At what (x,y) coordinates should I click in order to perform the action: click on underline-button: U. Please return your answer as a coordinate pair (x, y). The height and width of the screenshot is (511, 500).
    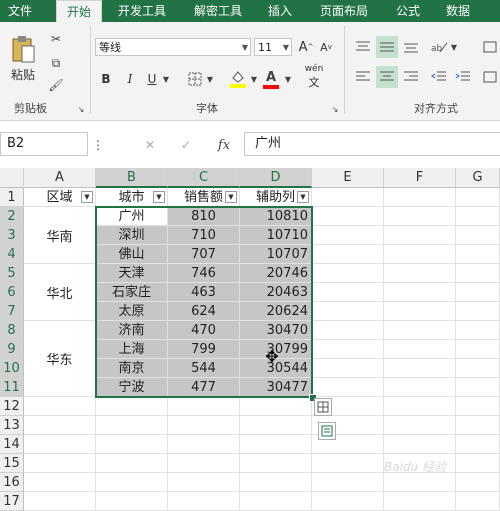
    Looking at the image, I should click on (152, 79).